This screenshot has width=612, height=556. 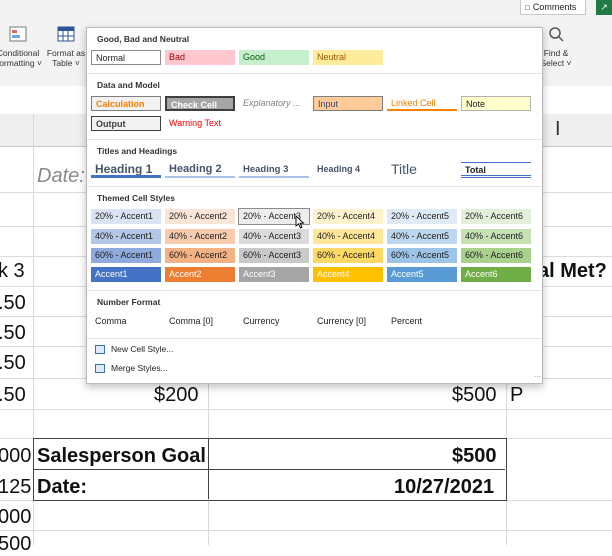 What do you see at coordinates (348, 57) in the screenshot?
I see `style-neutral: Neutral` at bounding box center [348, 57].